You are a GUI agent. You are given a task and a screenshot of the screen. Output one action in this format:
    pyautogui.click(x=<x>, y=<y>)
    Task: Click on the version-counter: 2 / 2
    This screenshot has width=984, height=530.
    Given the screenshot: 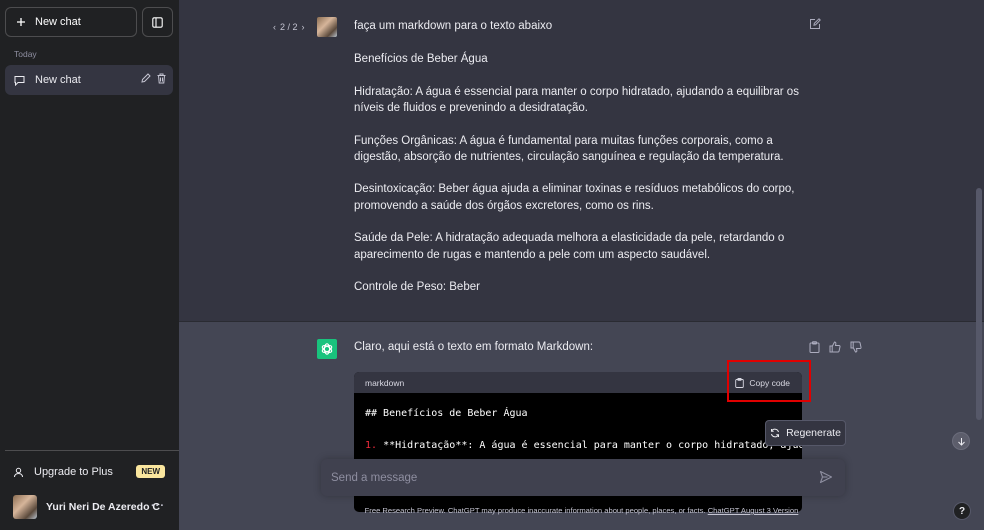 What is the action you would take?
    pyautogui.click(x=289, y=27)
    